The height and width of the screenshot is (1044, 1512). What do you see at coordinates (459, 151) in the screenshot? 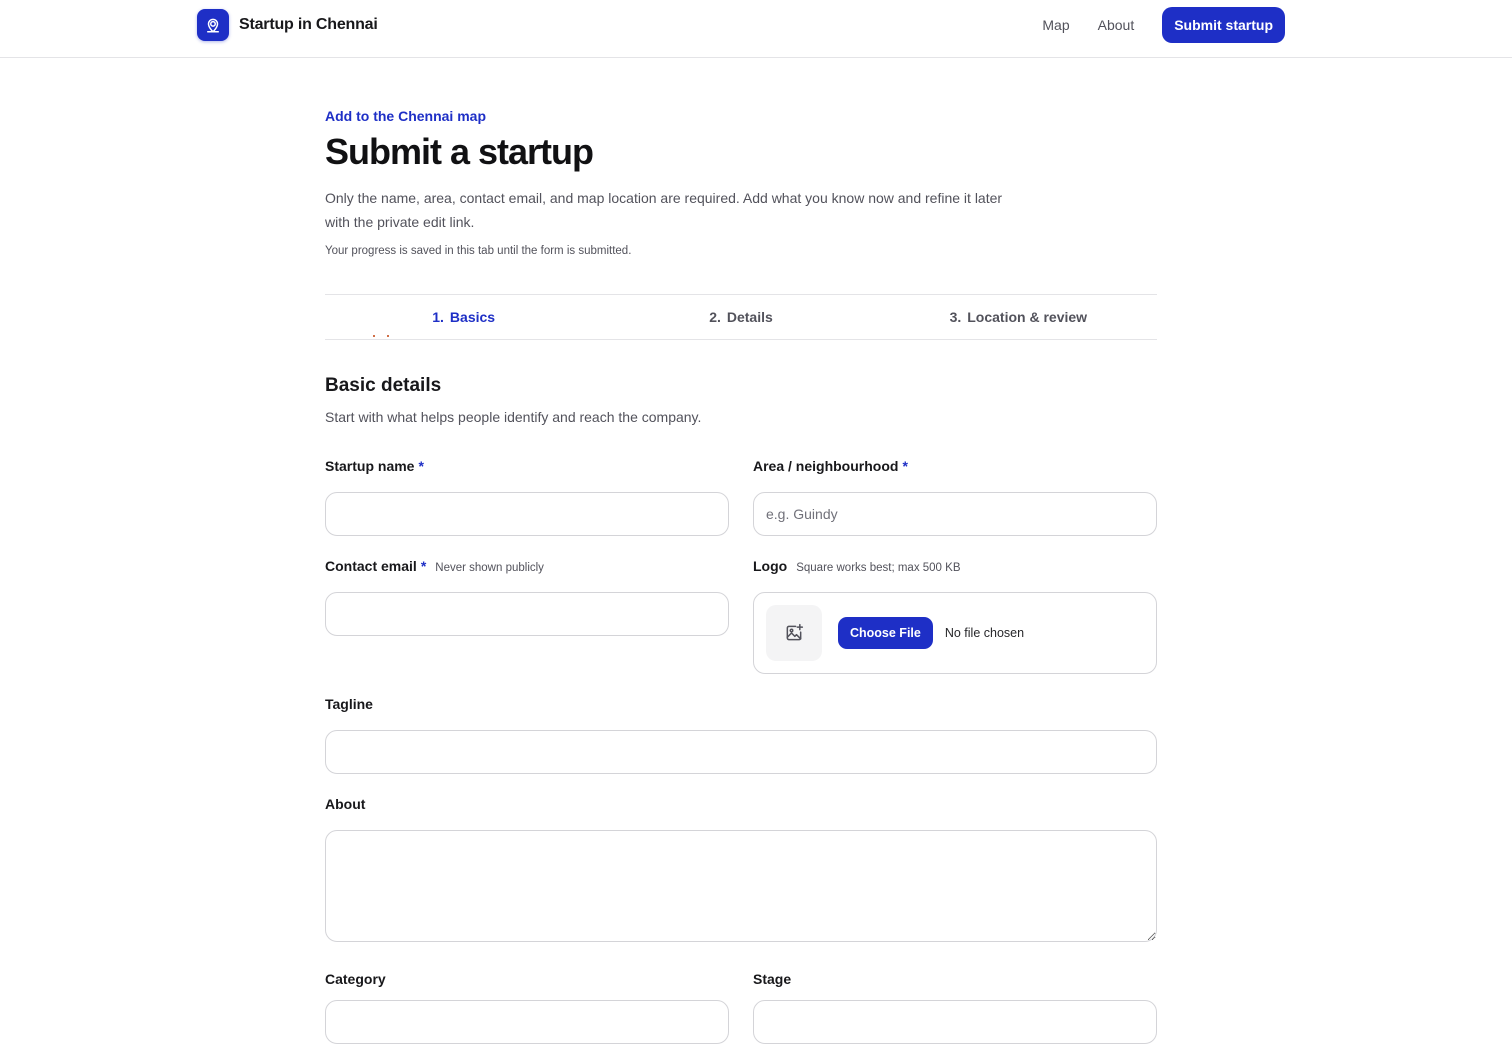
I see `page-title: Submit a startup` at bounding box center [459, 151].